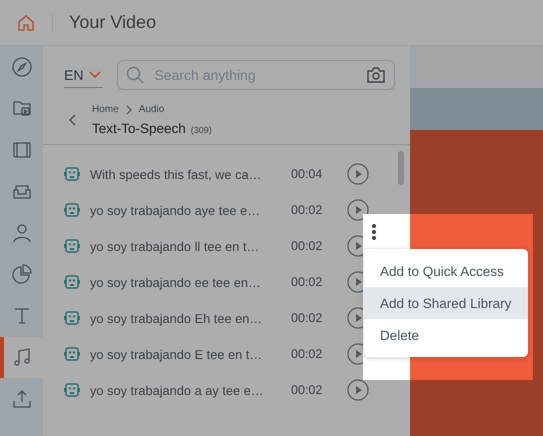 The height and width of the screenshot is (436, 543). Describe the element at coordinates (135, 75) in the screenshot. I see `search-icon` at that location.